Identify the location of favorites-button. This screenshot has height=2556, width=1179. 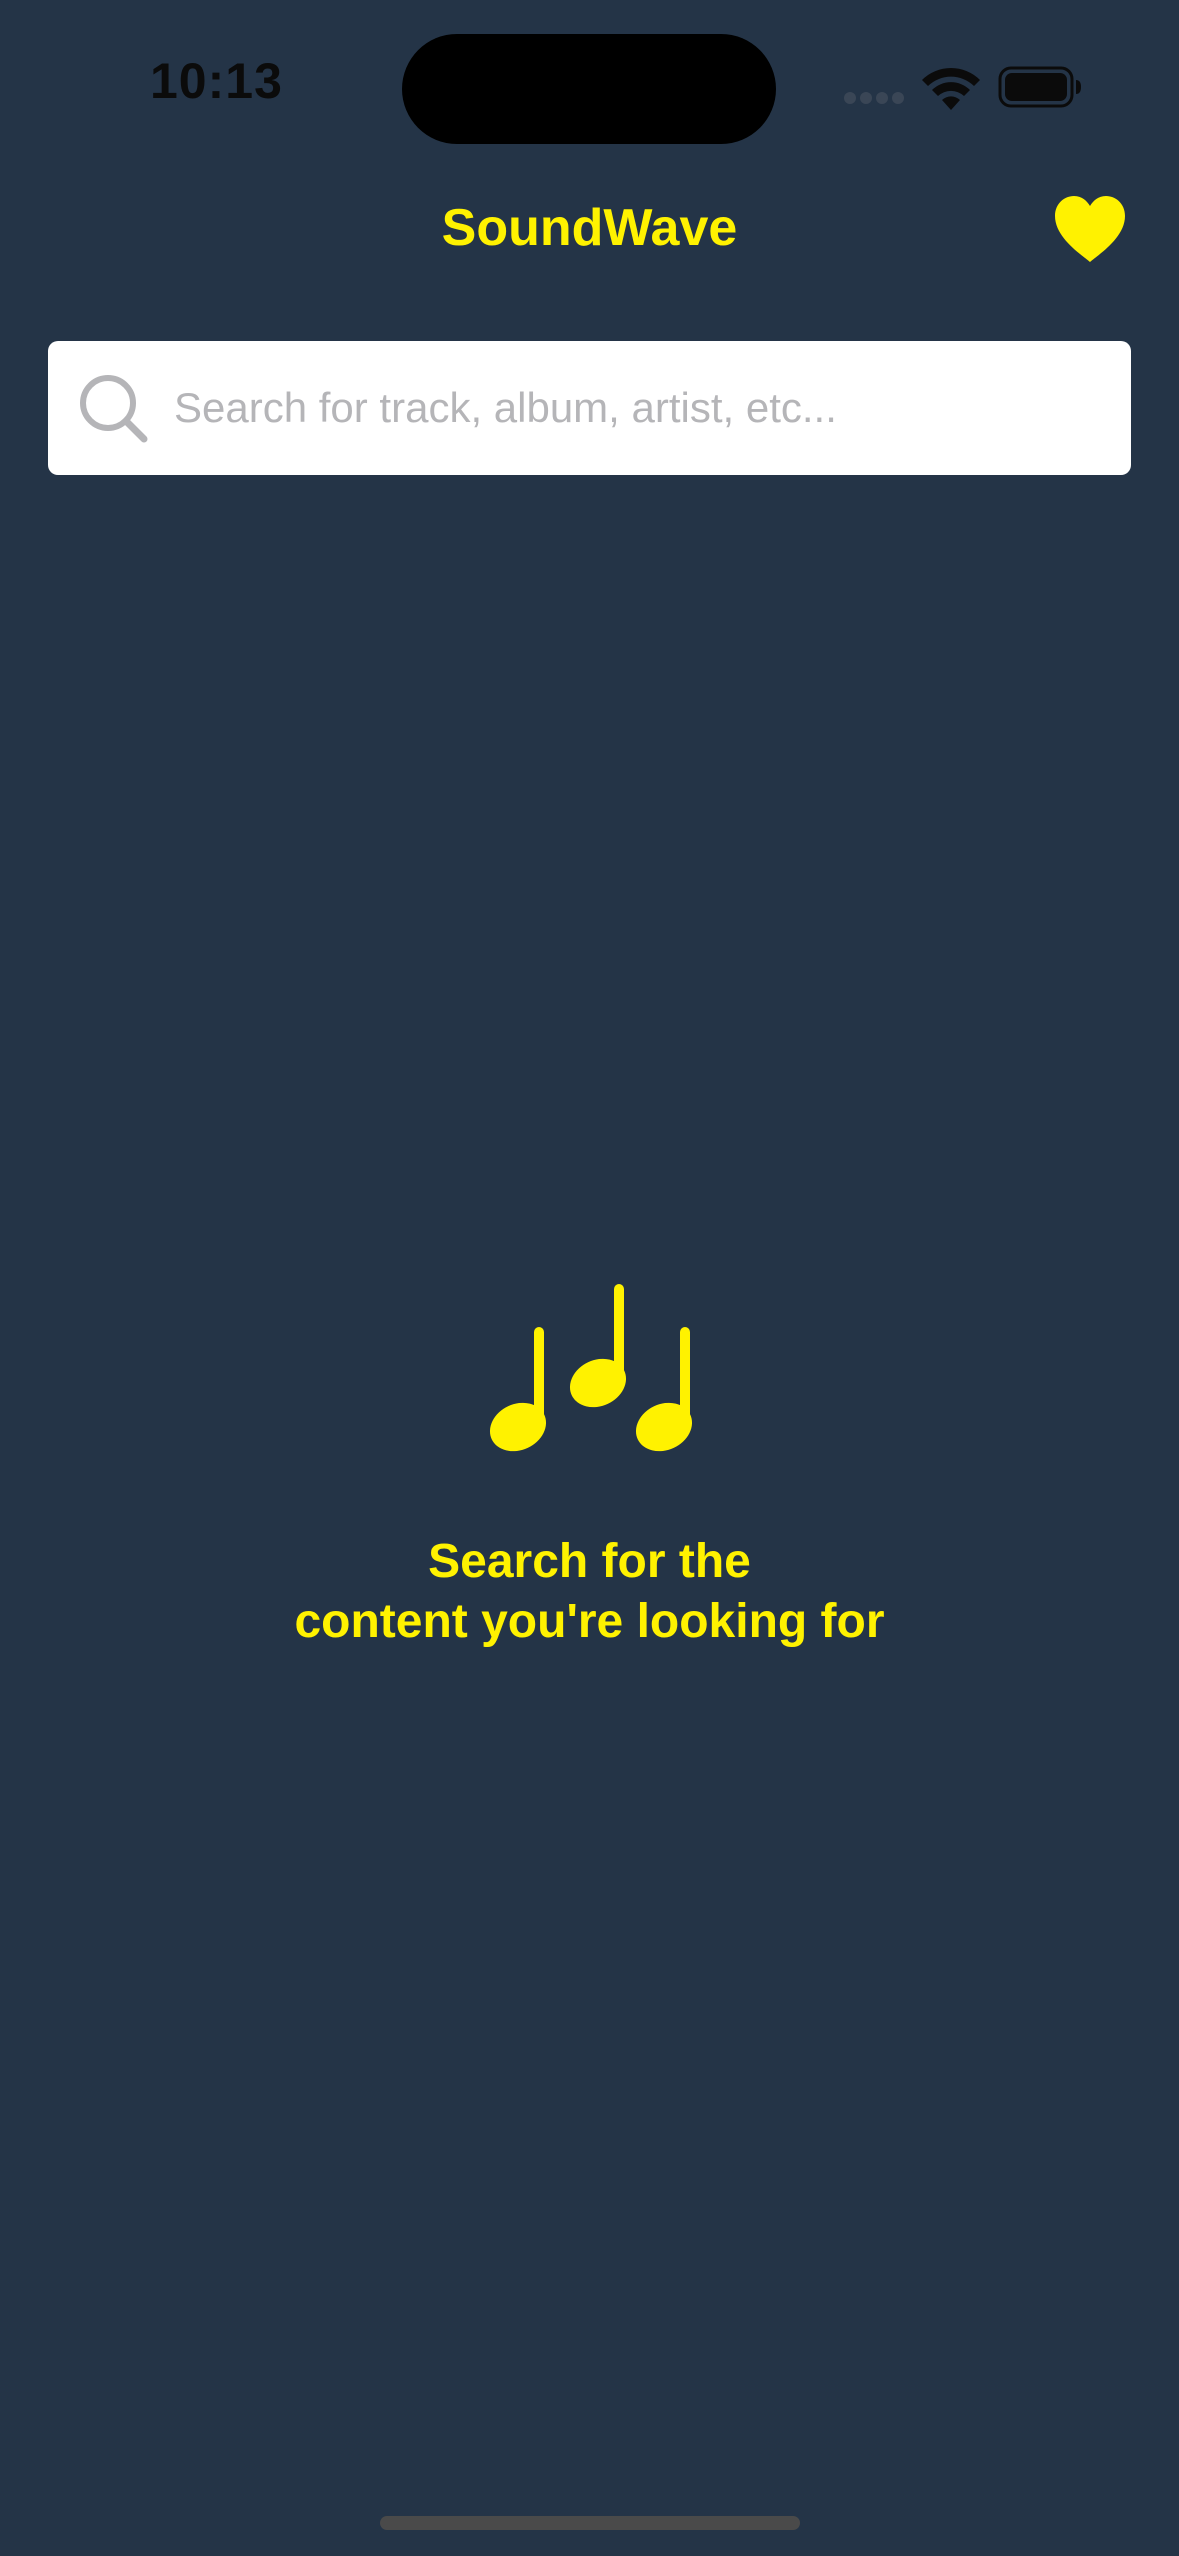
(1090, 229).